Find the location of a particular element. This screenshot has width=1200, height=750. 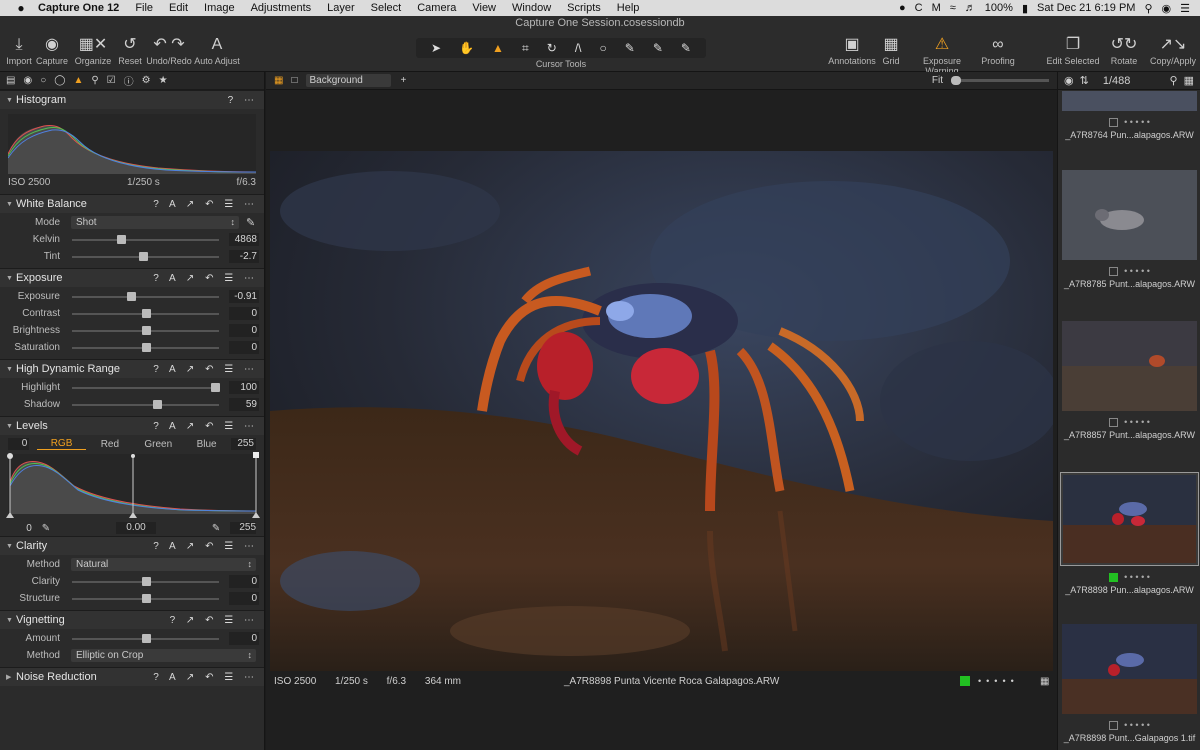

keystone-cursor-icon: /\ is located at coordinates (578, 48).